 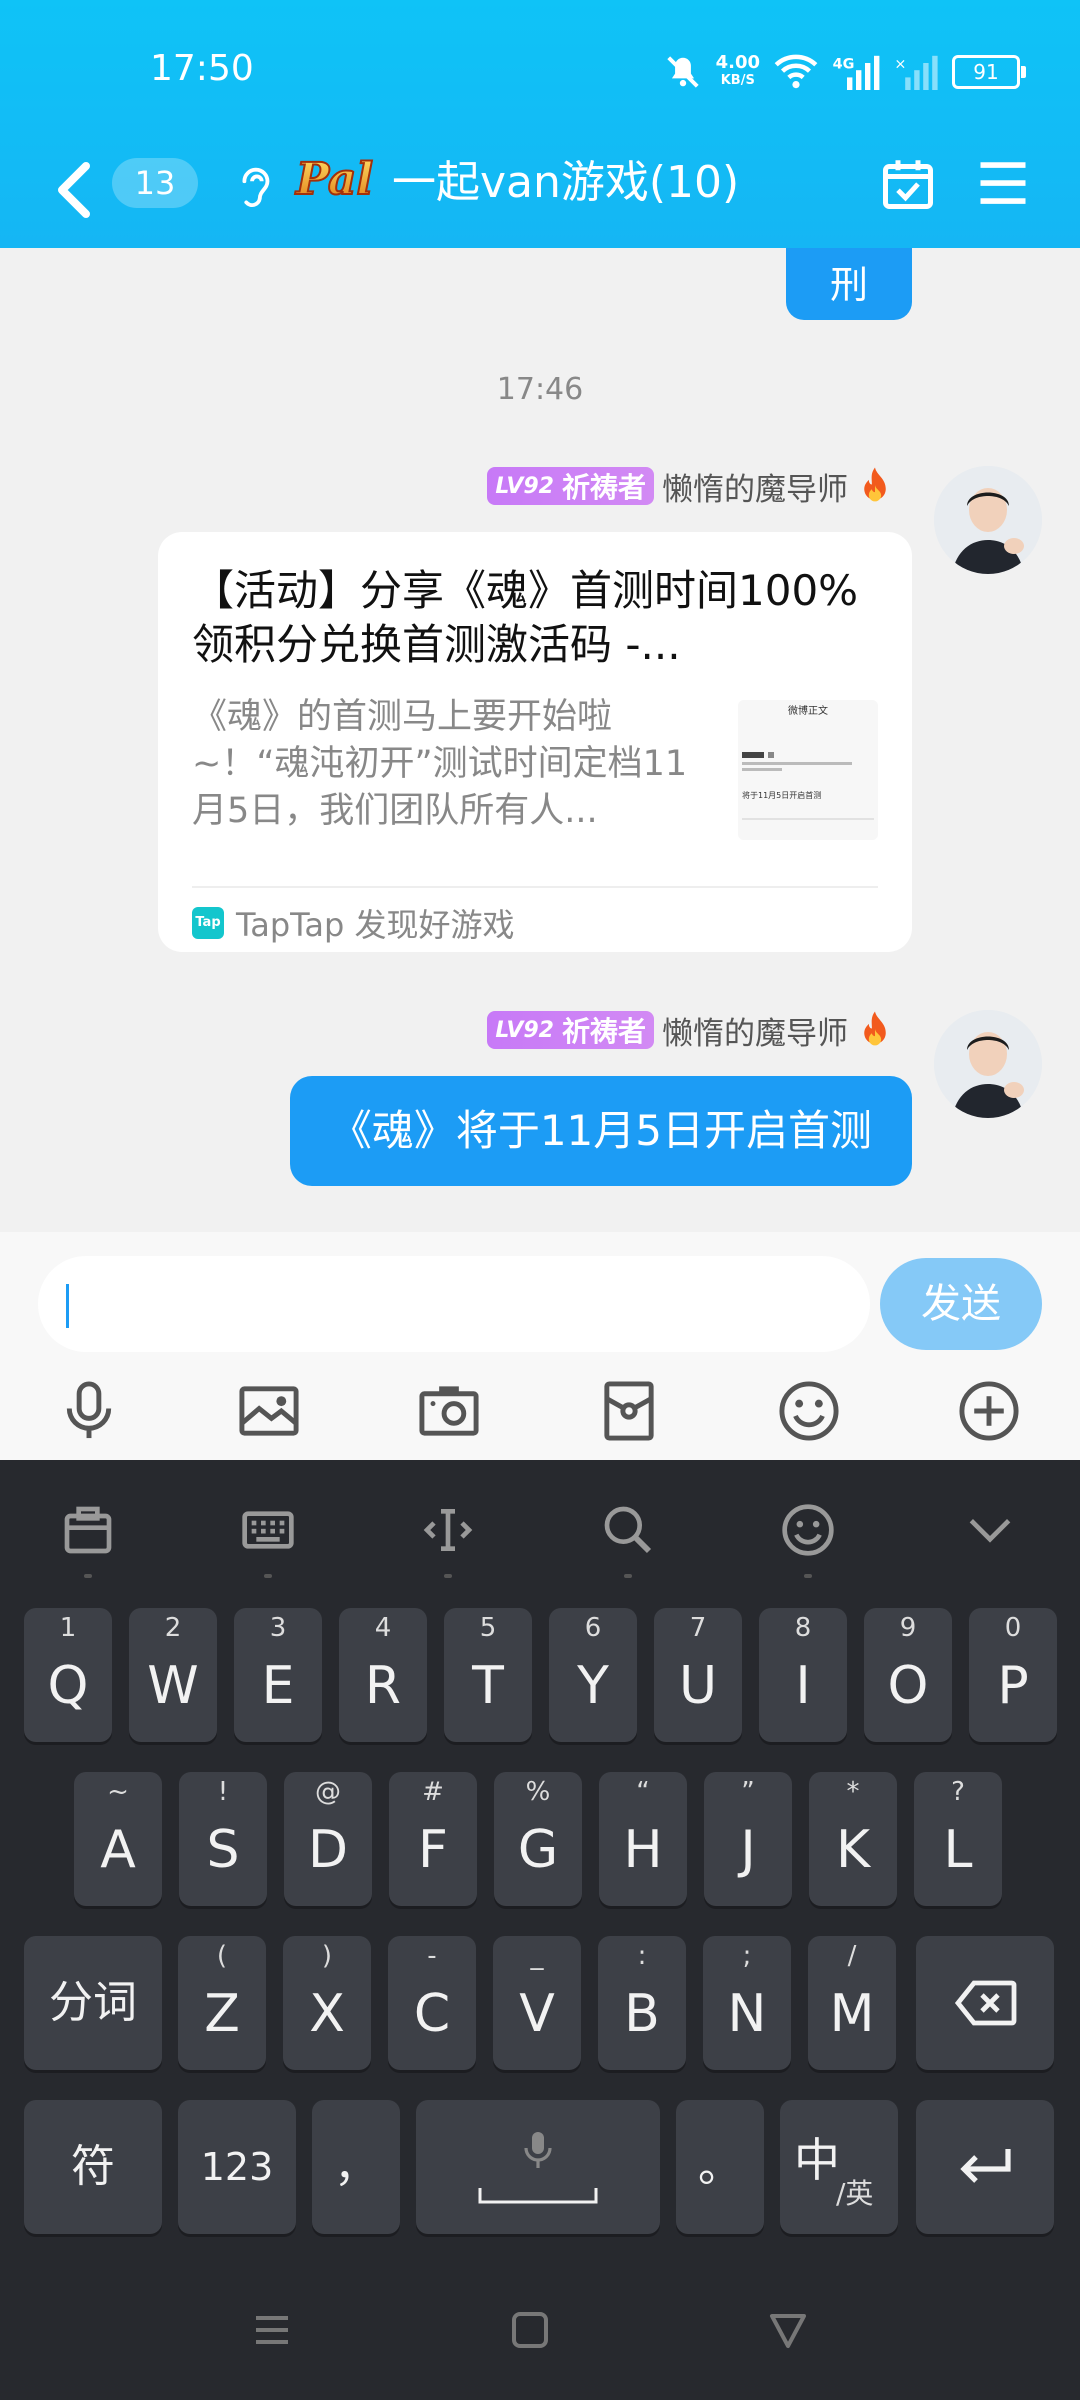 What do you see at coordinates (817, 2160) in the screenshot?
I see `language-main-label: 中` at bounding box center [817, 2160].